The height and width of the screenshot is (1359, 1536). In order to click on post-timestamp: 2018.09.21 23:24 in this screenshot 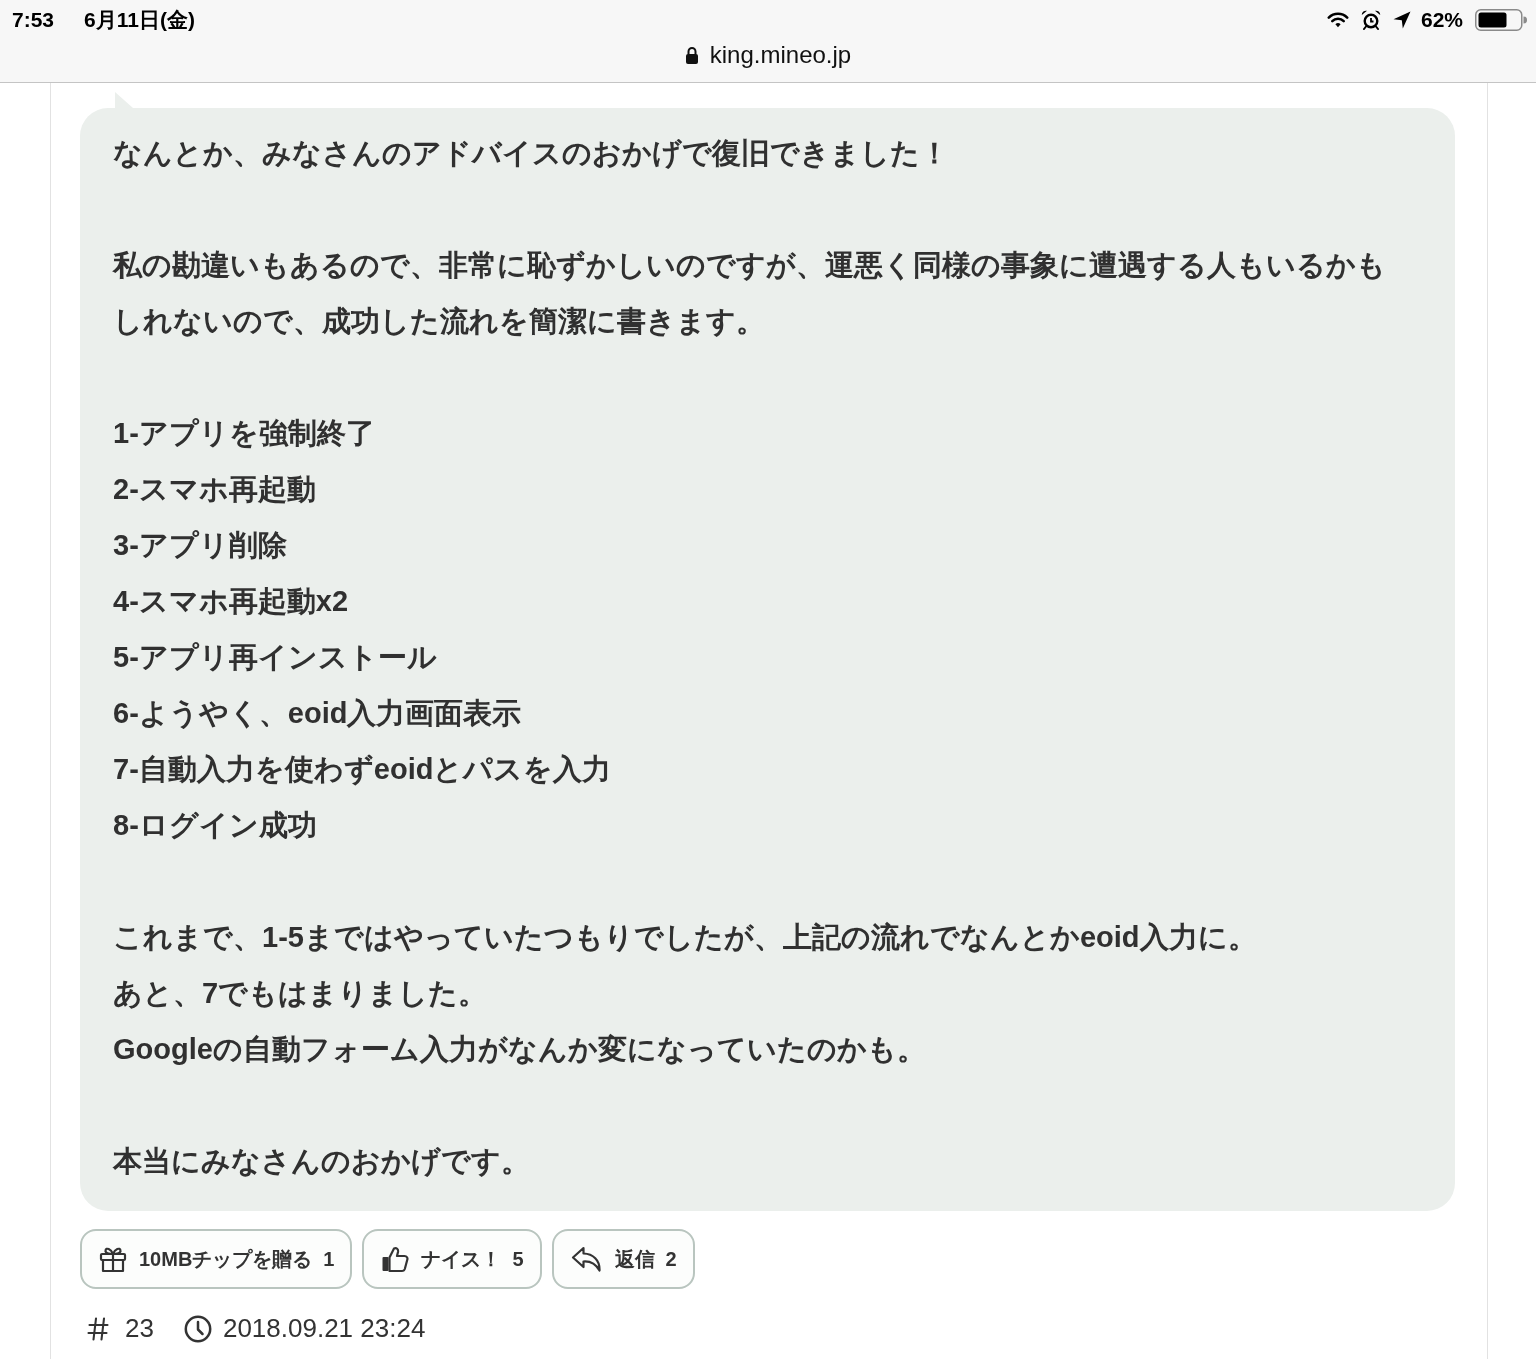, I will do `click(324, 1328)`.